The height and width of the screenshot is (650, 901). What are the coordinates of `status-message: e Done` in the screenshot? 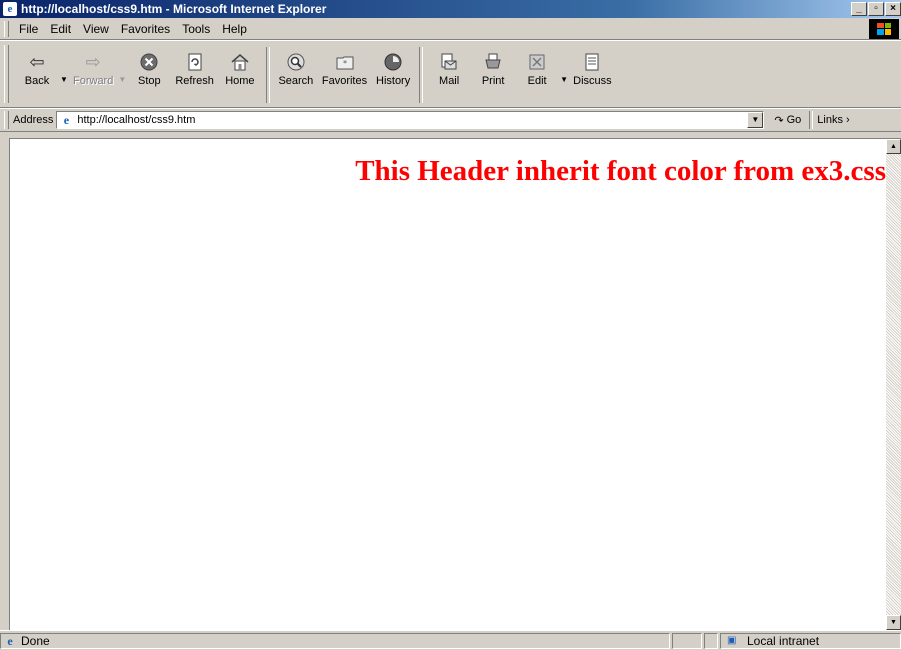 It's located at (335, 640).